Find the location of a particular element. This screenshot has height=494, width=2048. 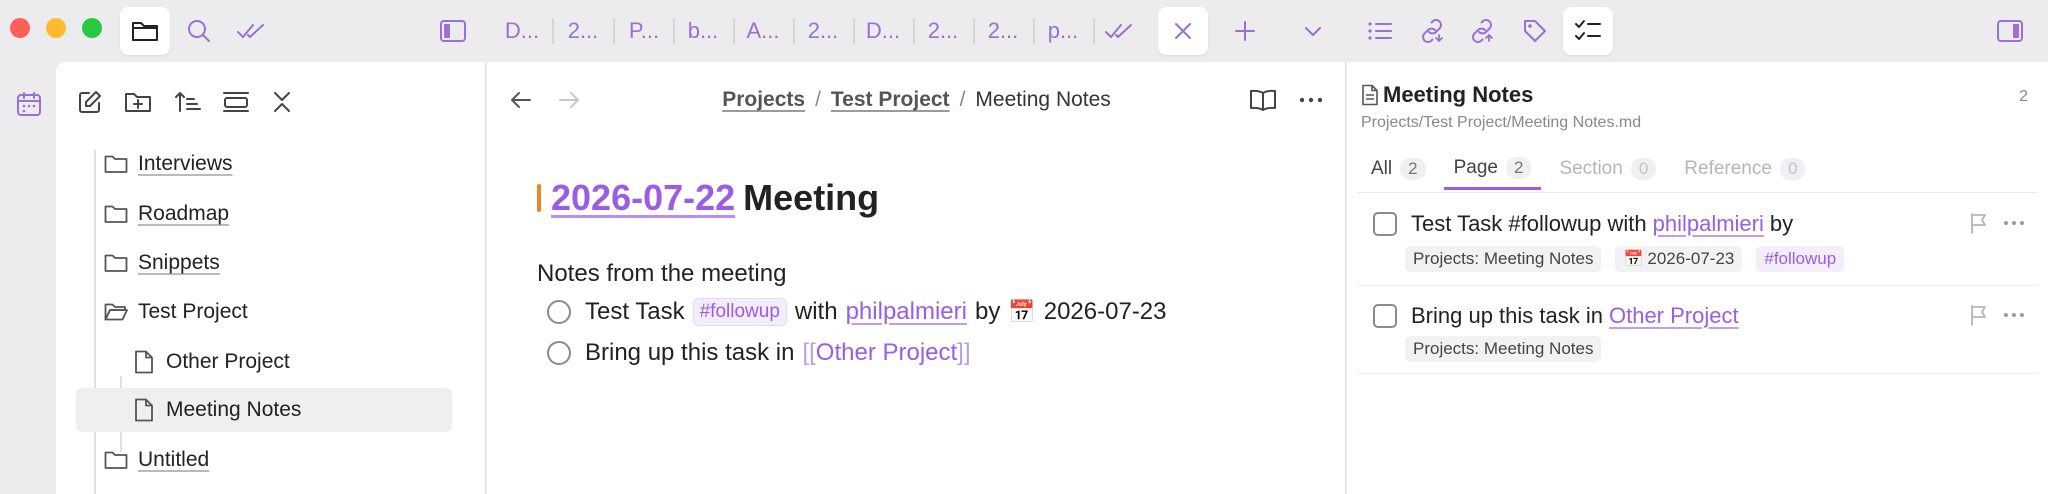

minimize-window-button is located at coordinates (56, 28).